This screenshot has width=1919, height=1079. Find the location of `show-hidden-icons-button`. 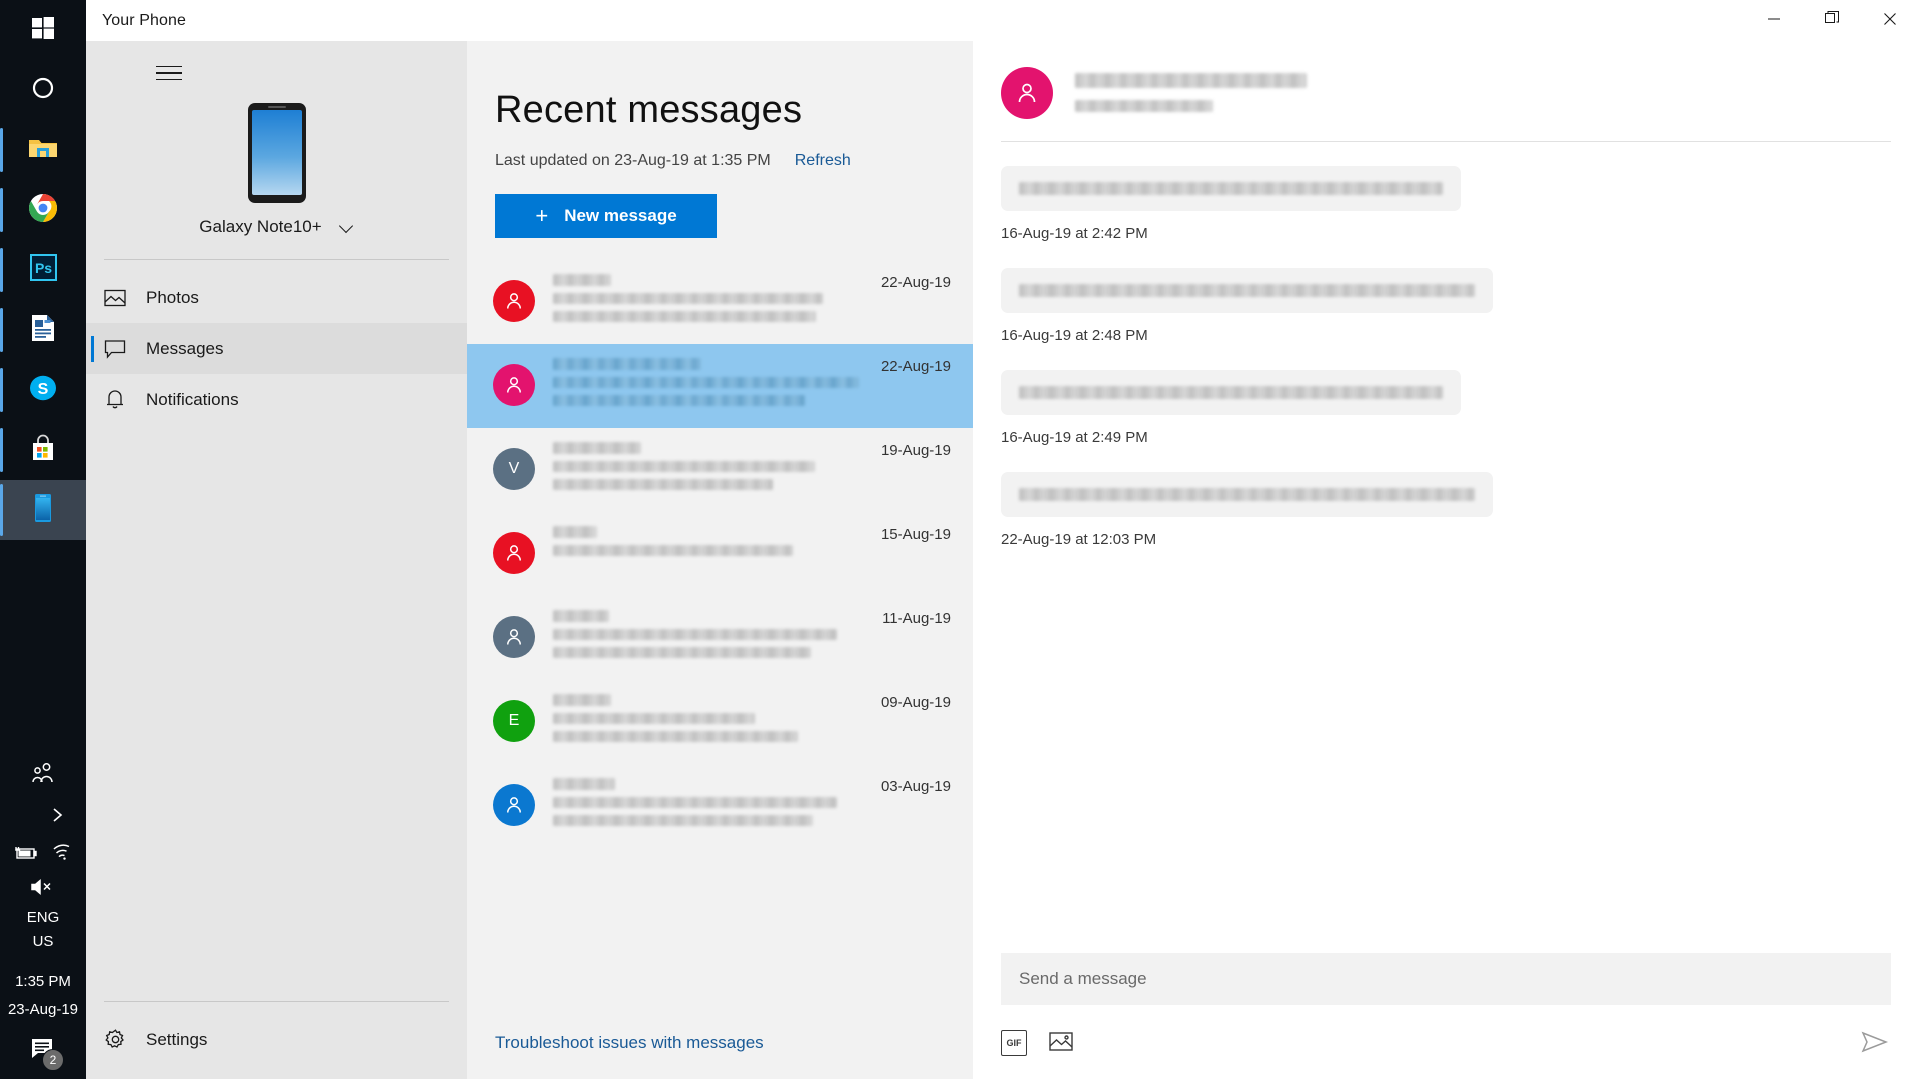

show-hidden-icons-button is located at coordinates (43, 817).